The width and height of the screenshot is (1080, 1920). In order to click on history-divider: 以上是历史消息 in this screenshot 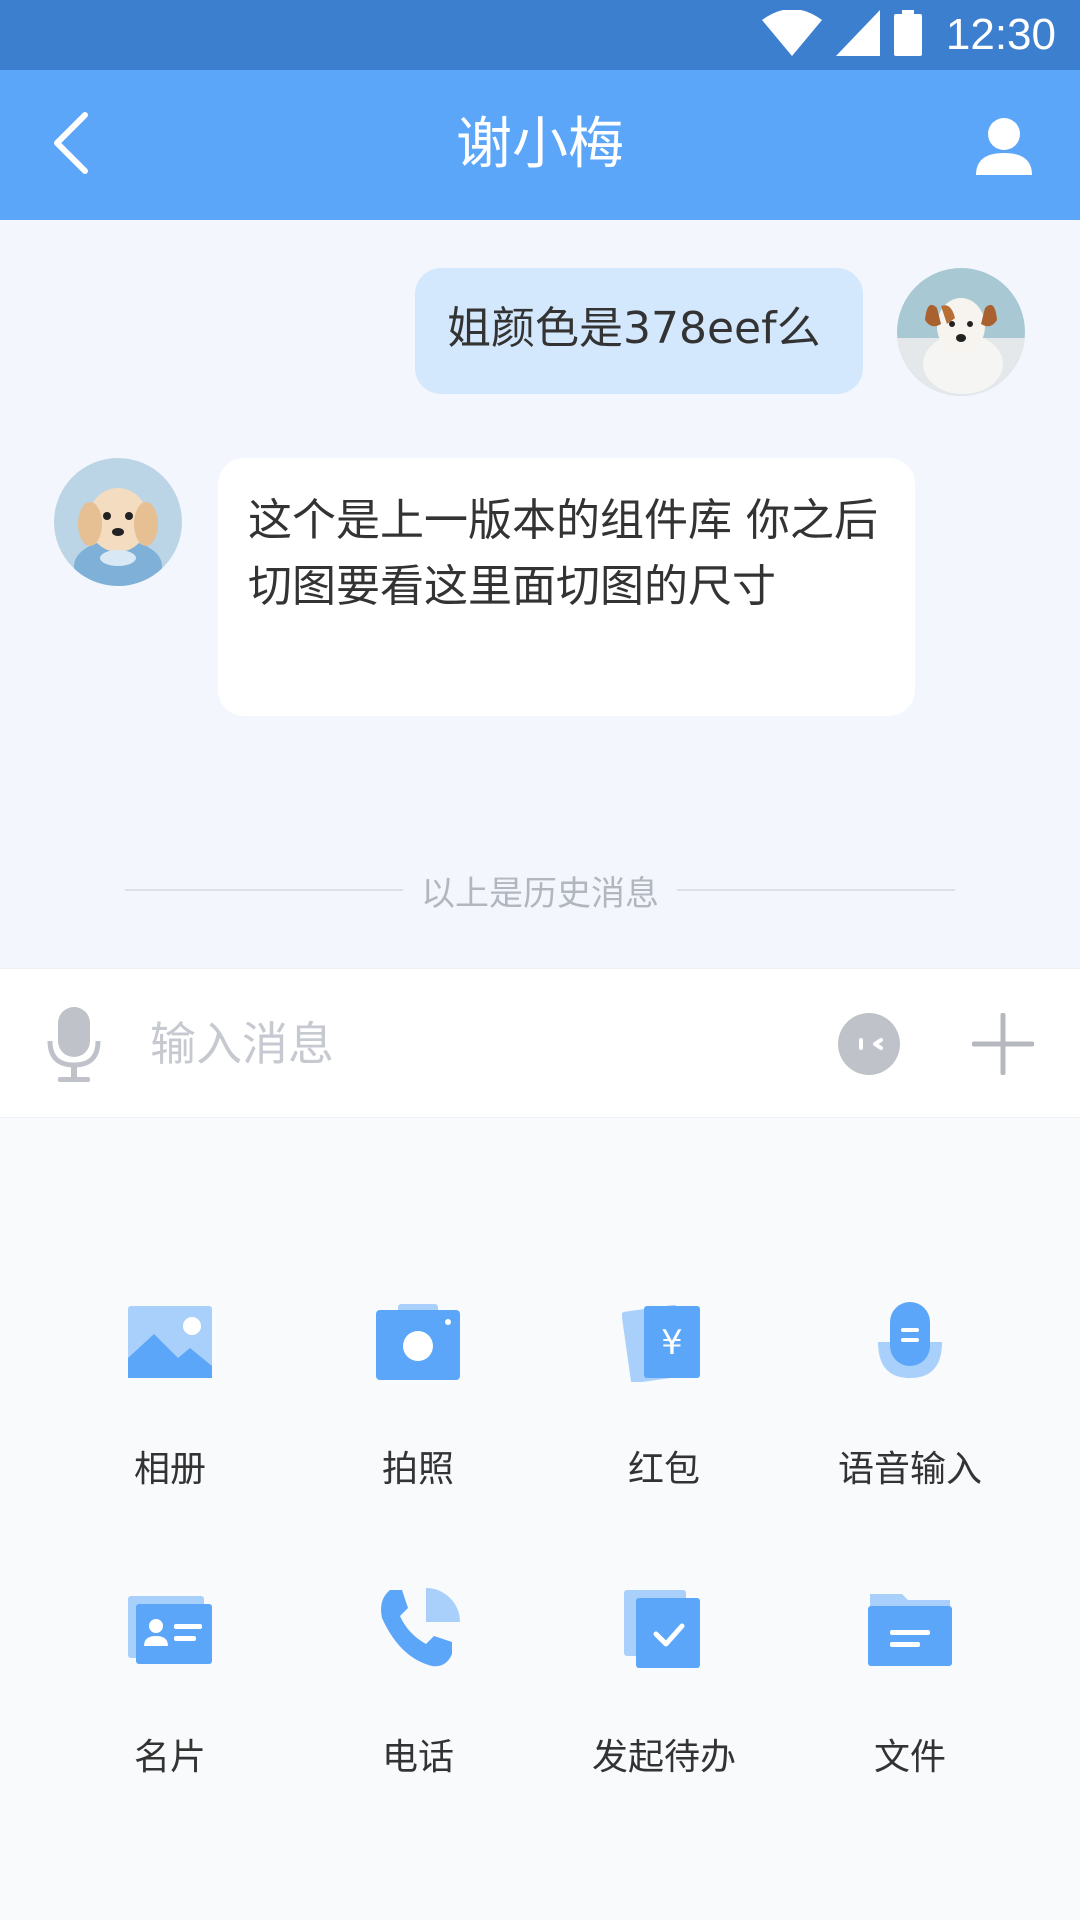, I will do `click(540, 891)`.